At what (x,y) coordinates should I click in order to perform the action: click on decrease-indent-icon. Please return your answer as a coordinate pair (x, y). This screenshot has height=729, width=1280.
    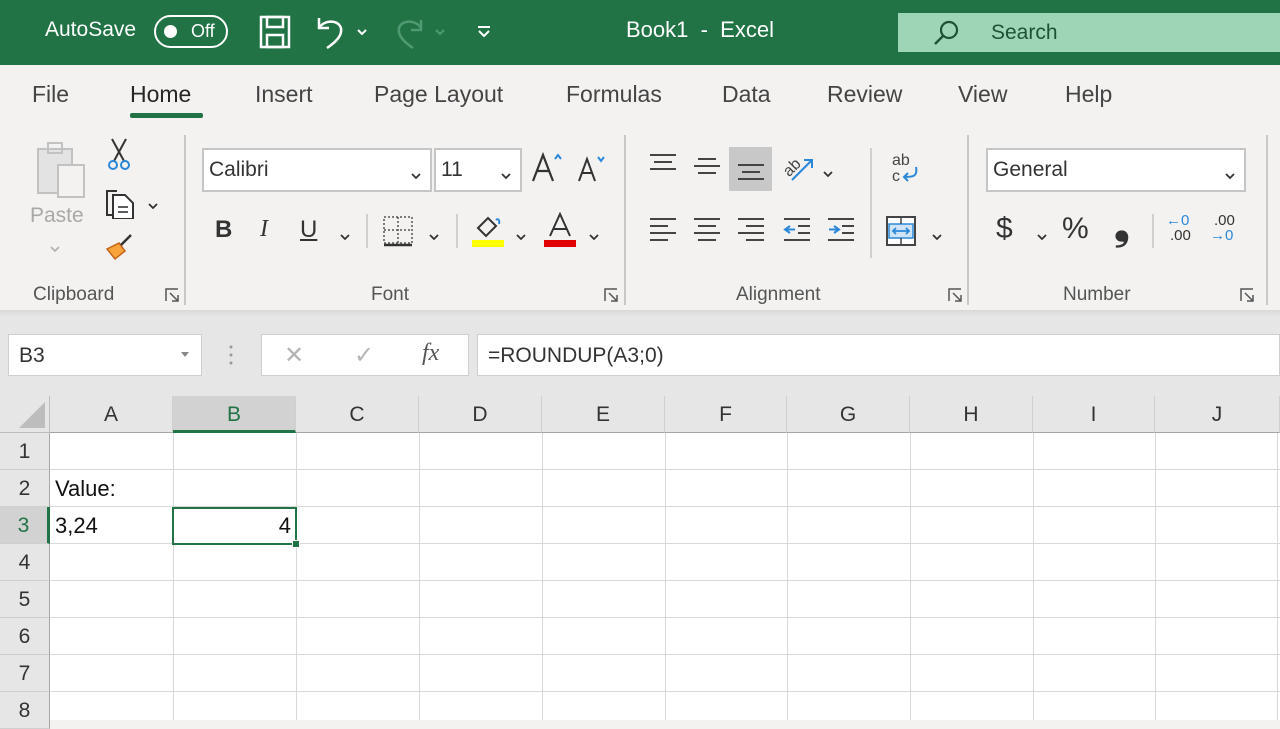
    Looking at the image, I should click on (797, 230).